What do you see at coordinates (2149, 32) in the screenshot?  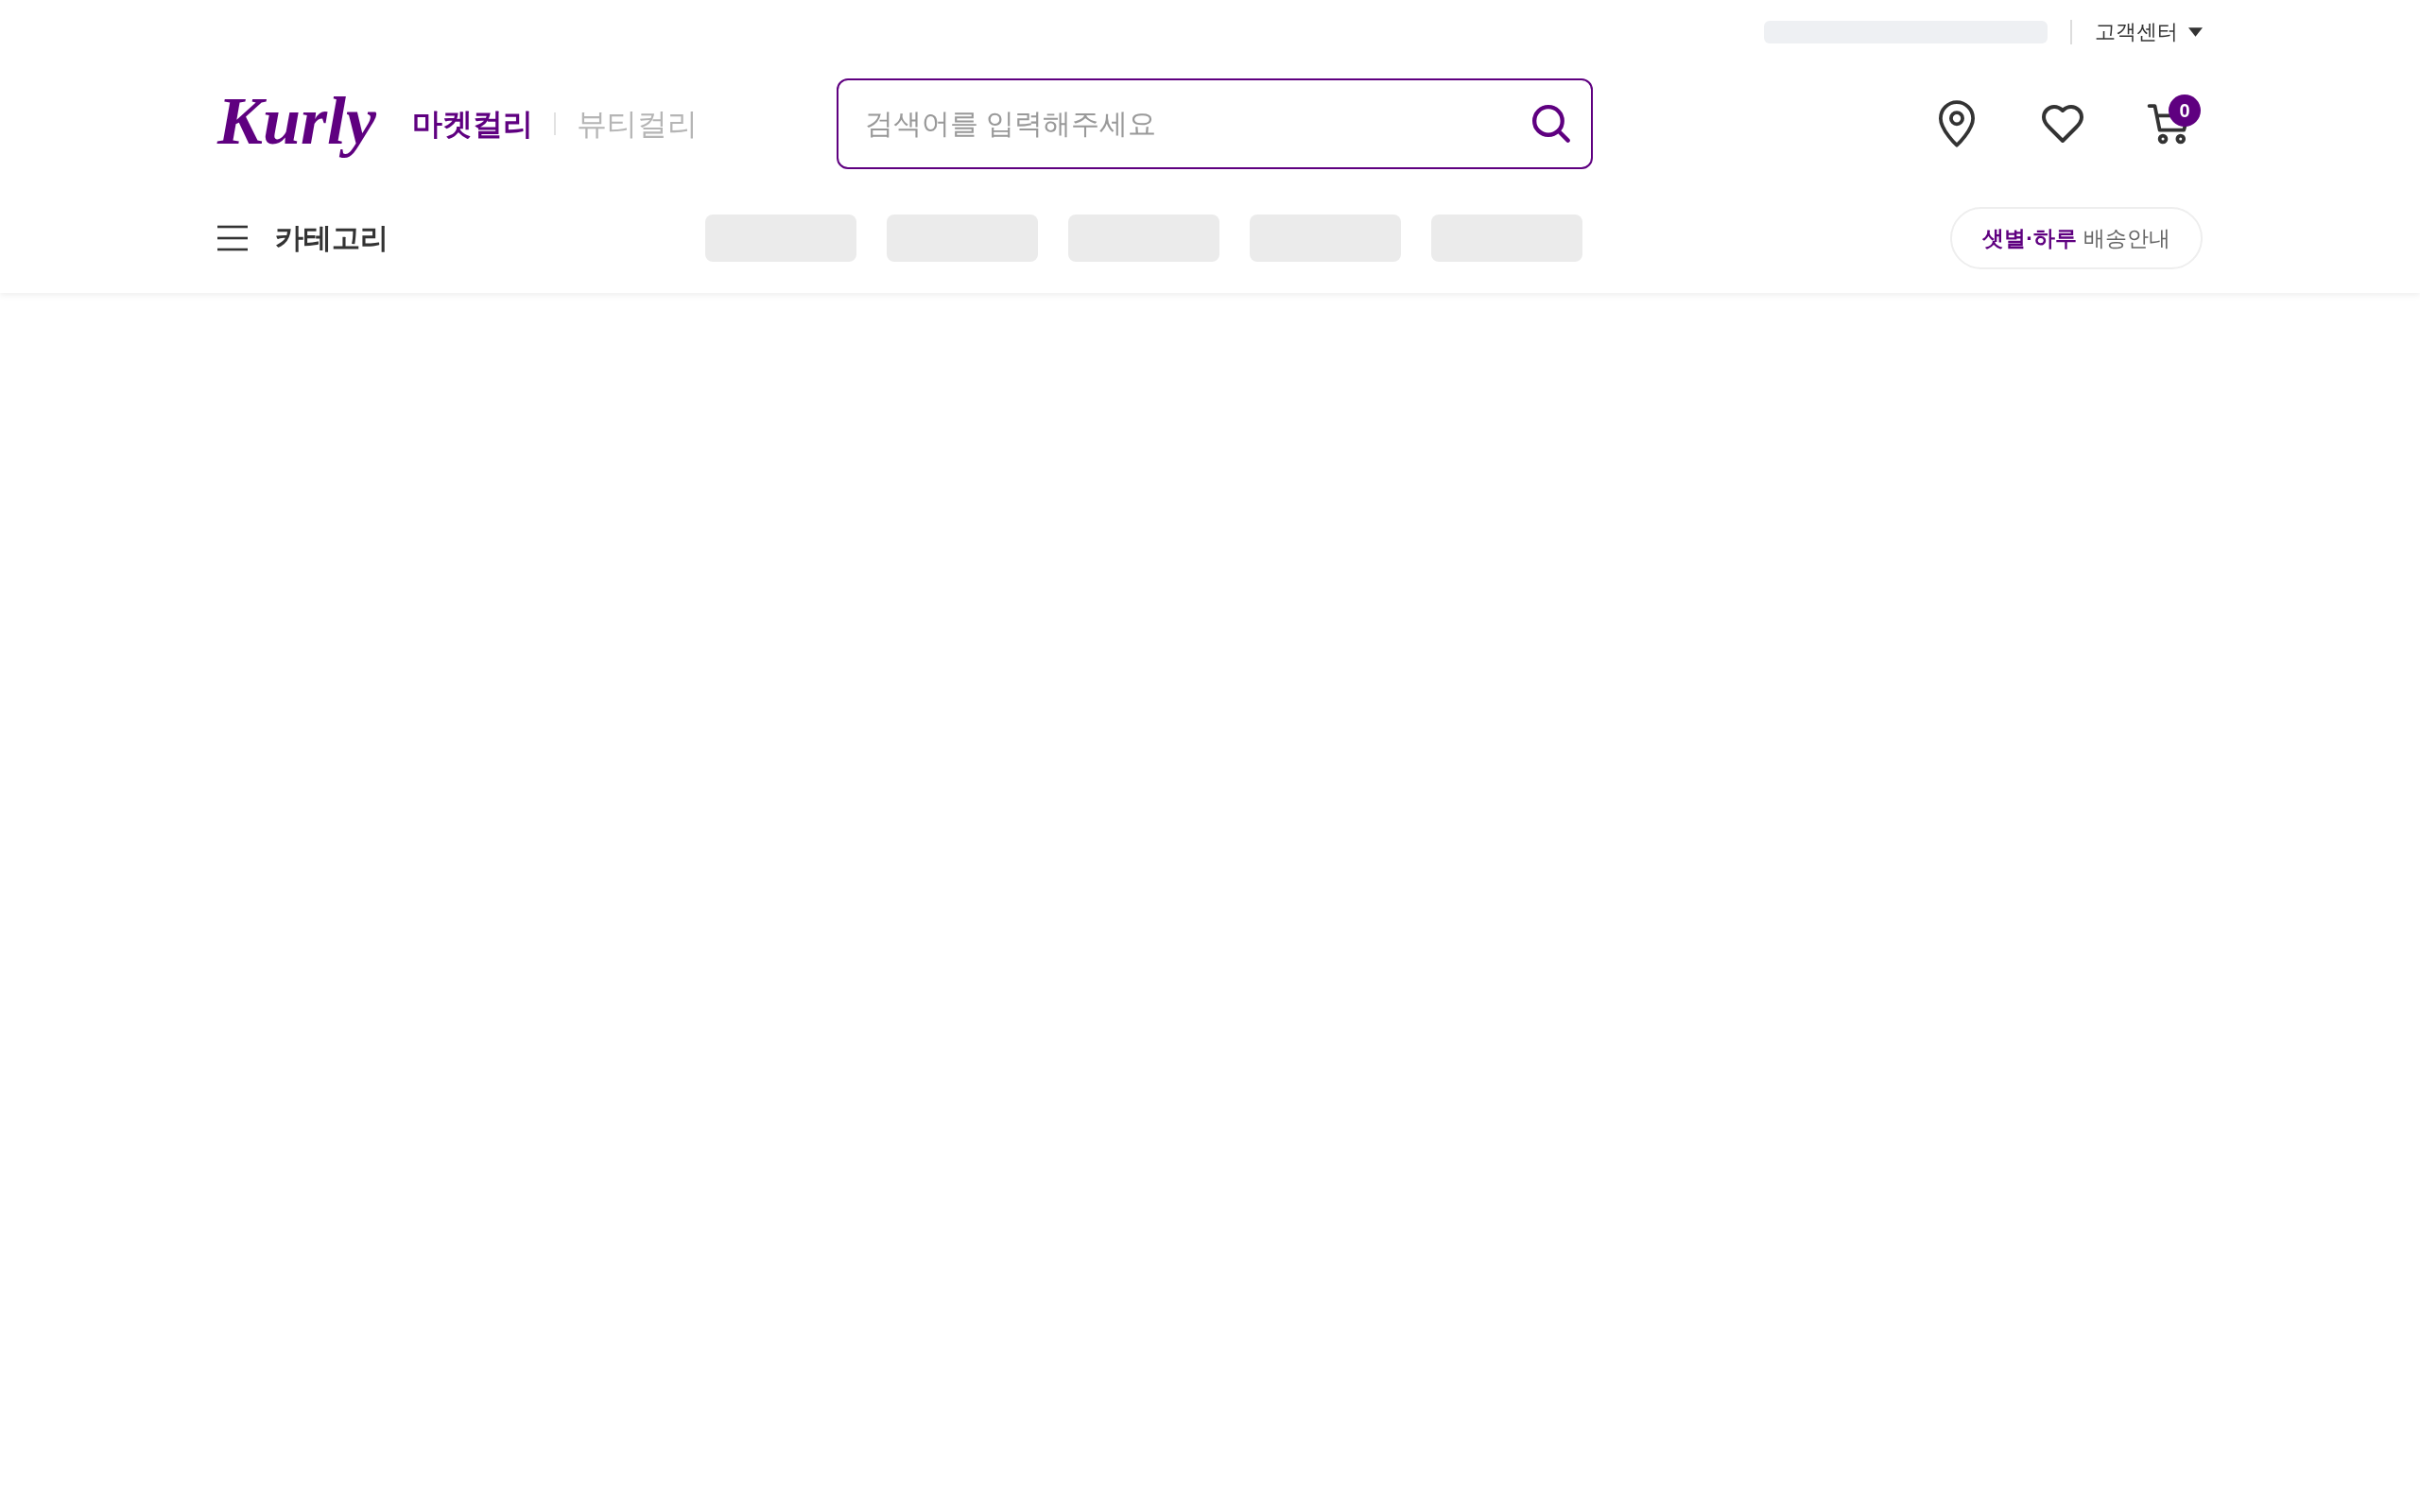 I see `customer-center-menu: 고객센터` at bounding box center [2149, 32].